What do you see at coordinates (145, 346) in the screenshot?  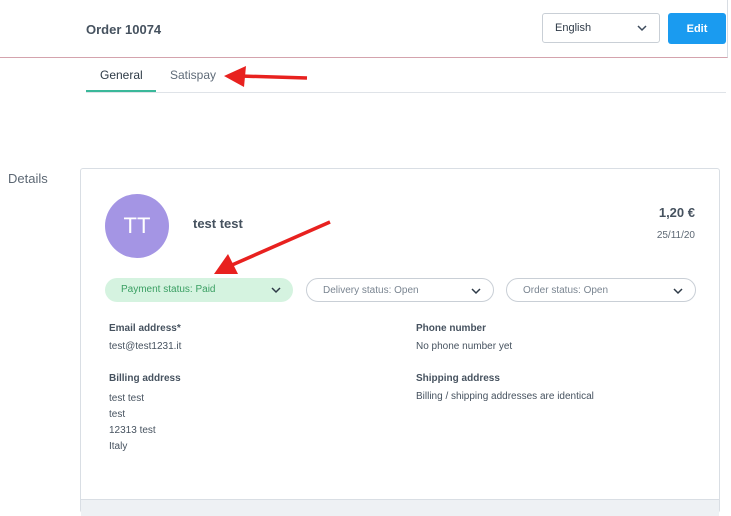 I see `email-value: test@test1231.it` at bounding box center [145, 346].